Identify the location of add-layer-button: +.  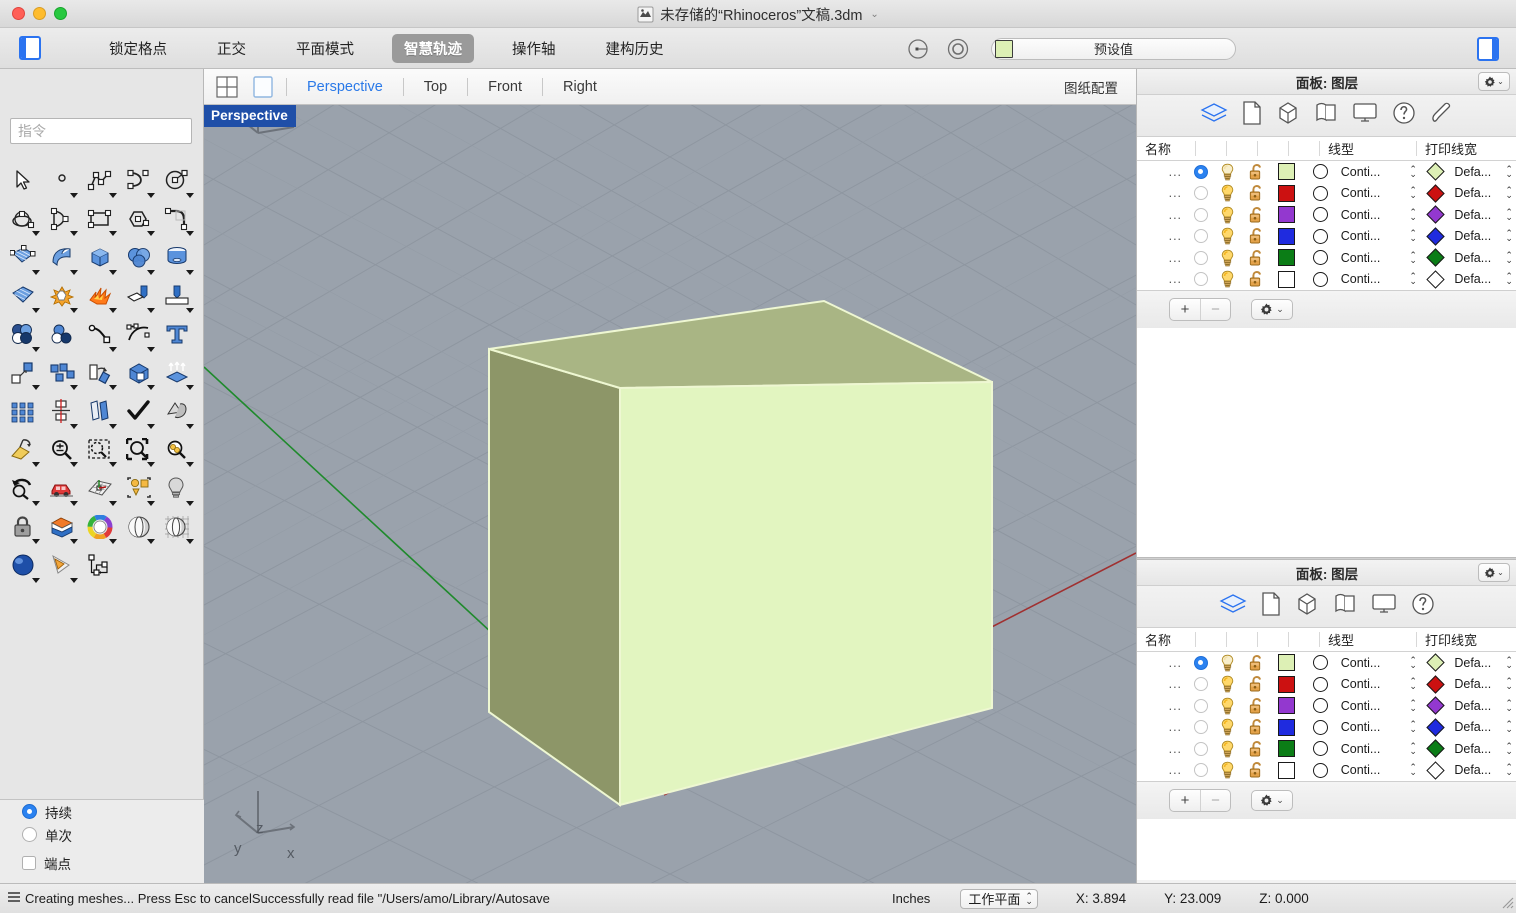
(1185, 800).